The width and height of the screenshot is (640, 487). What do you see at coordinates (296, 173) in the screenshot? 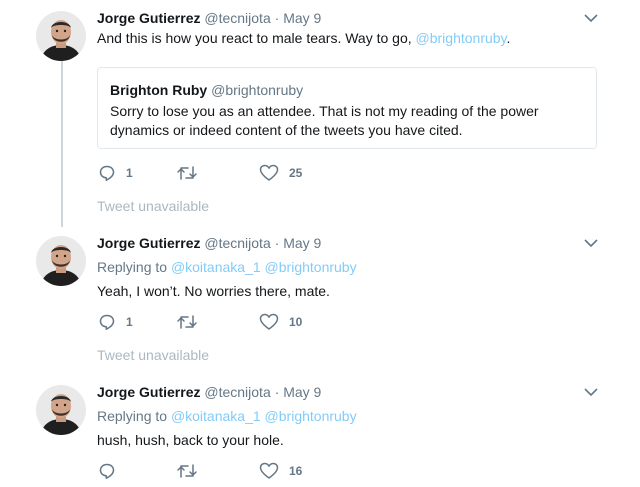
I see `like-count: 25` at bounding box center [296, 173].